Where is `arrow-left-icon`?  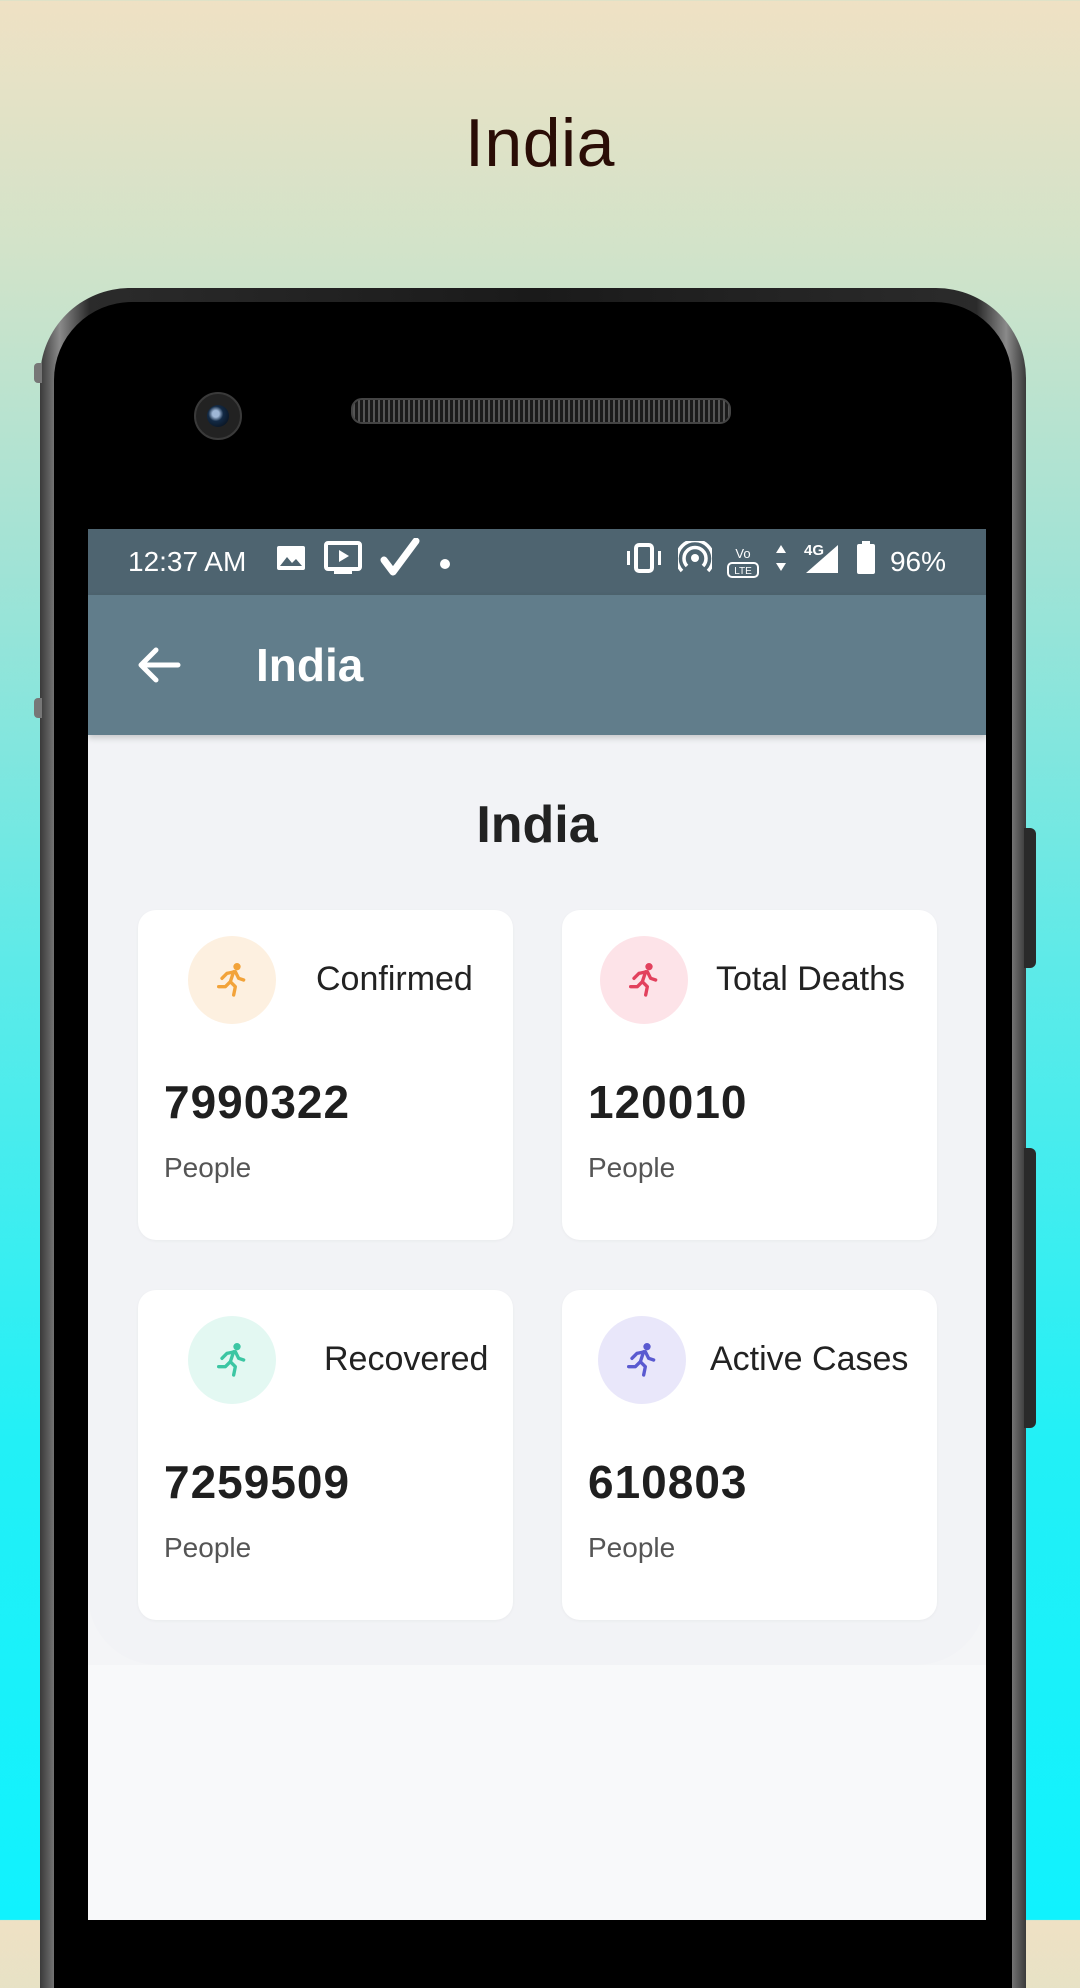
arrow-left-icon is located at coordinates (159, 665).